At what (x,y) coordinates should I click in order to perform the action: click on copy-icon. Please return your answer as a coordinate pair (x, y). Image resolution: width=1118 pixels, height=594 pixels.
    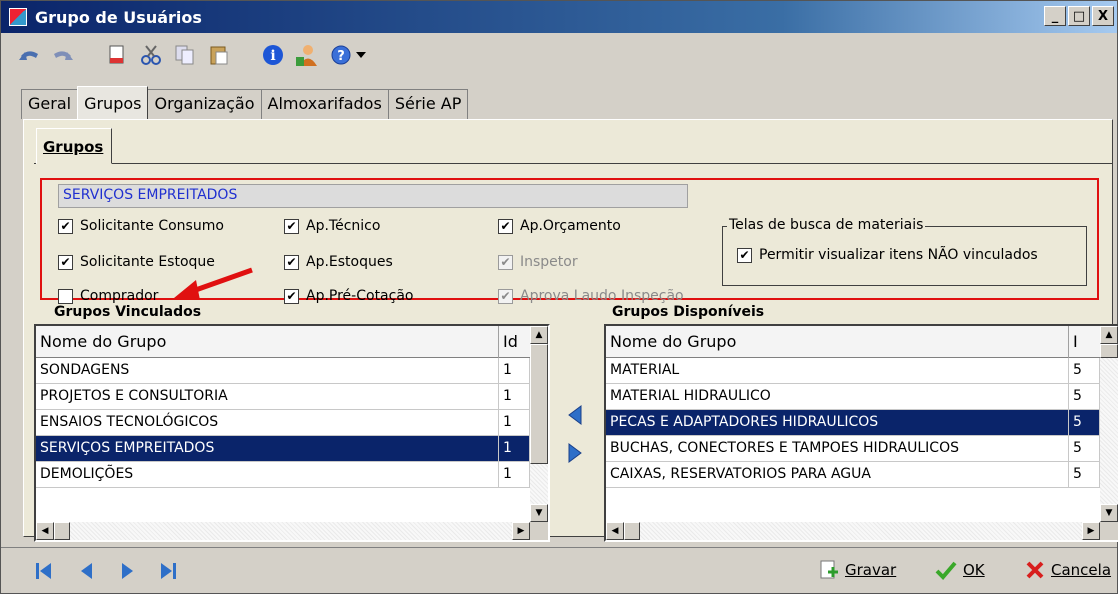
    Looking at the image, I should click on (185, 55).